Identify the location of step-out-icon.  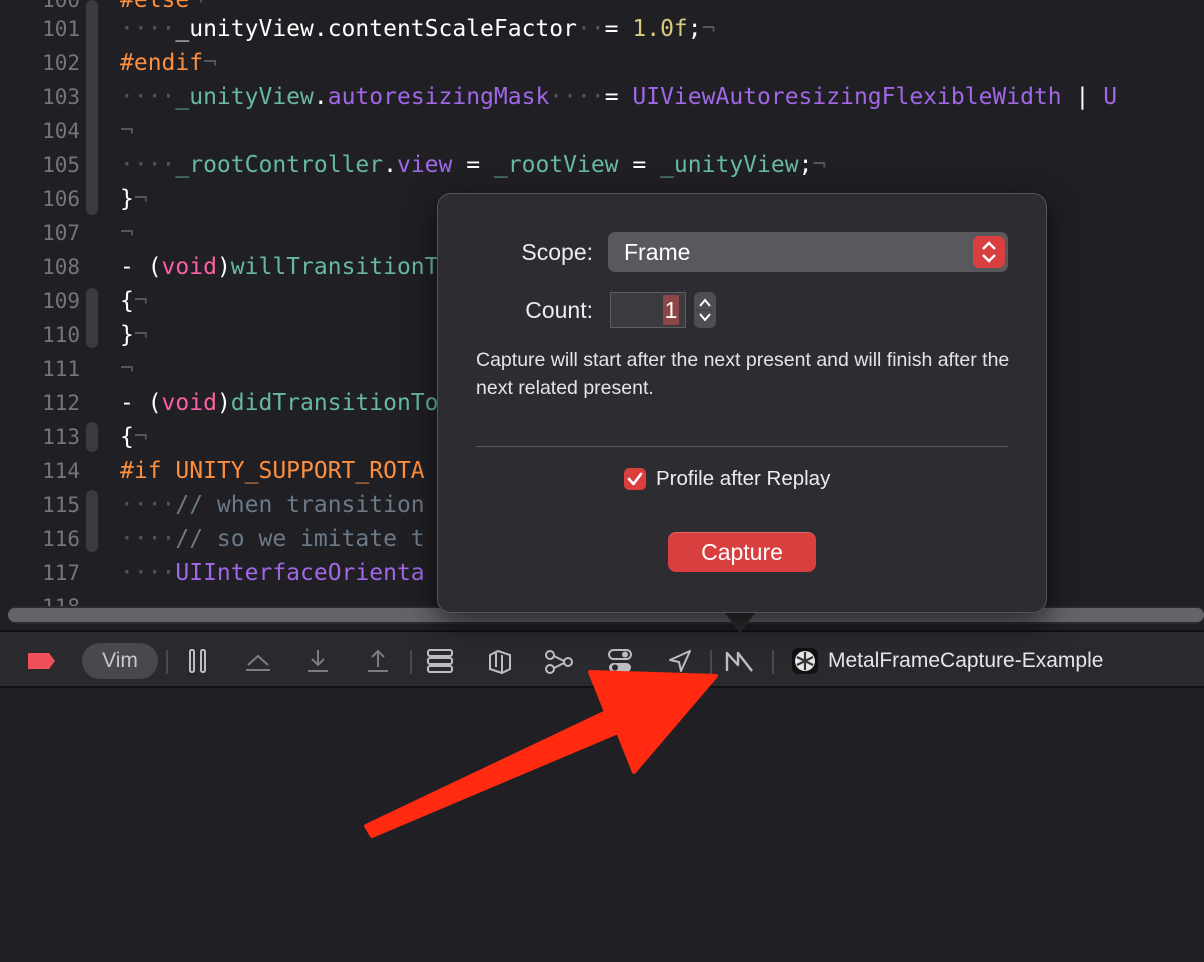
(378, 661).